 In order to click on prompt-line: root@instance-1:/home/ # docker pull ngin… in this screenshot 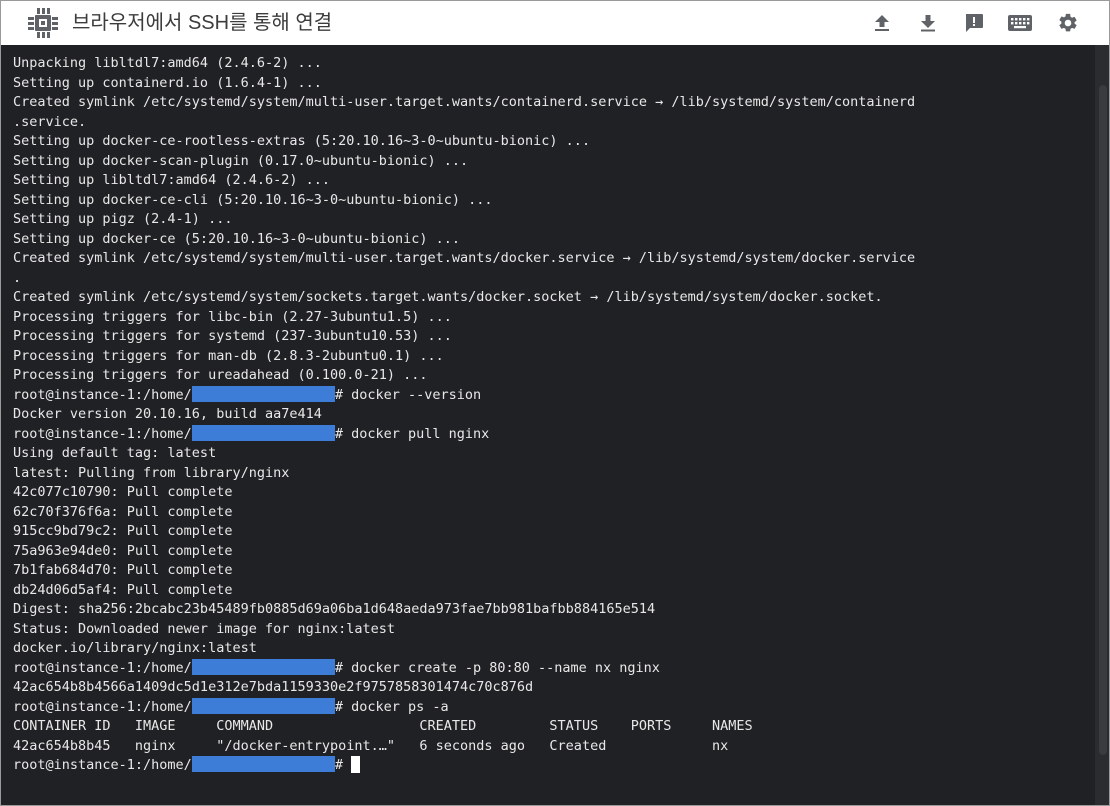, I will do `click(554, 434)`.